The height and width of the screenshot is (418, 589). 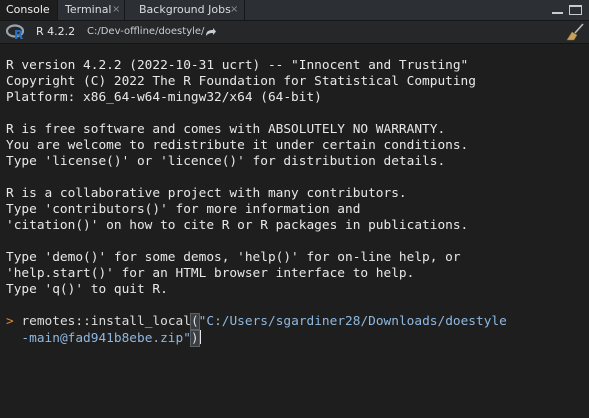 I want to click on svg-text: R, so click(x=18, y=34).